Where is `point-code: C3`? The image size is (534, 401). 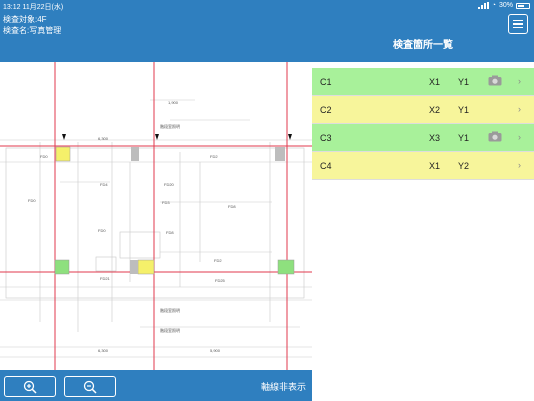 point-code: C3 is located at coordinates (326, 138).